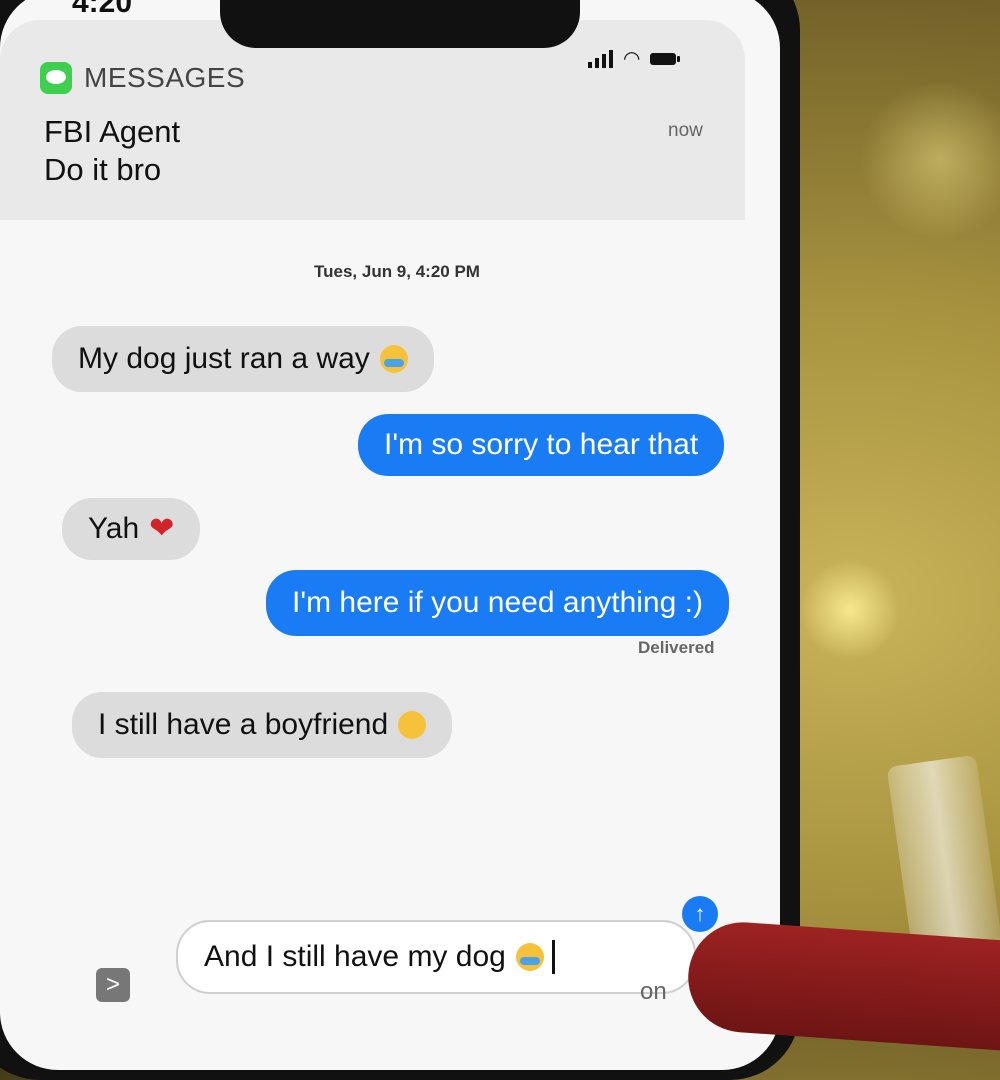 This screenshot has width=1000, height=1080. Describe the element at coordinates (112, 131) in the screenshot. I see `notification-sender: FBI Agent` at that location.